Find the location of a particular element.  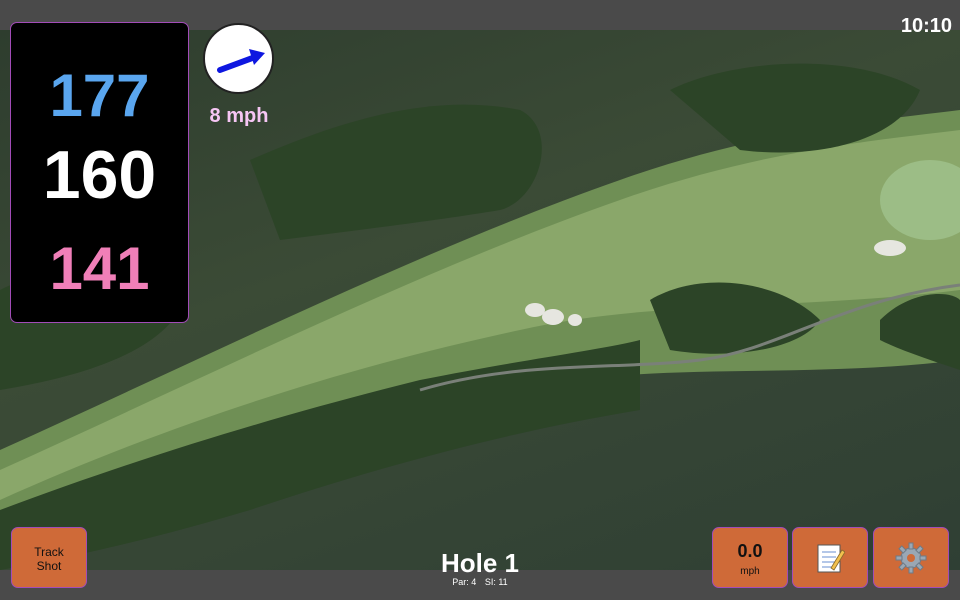

speed-unit: mph is located at coordinates (750, 571).